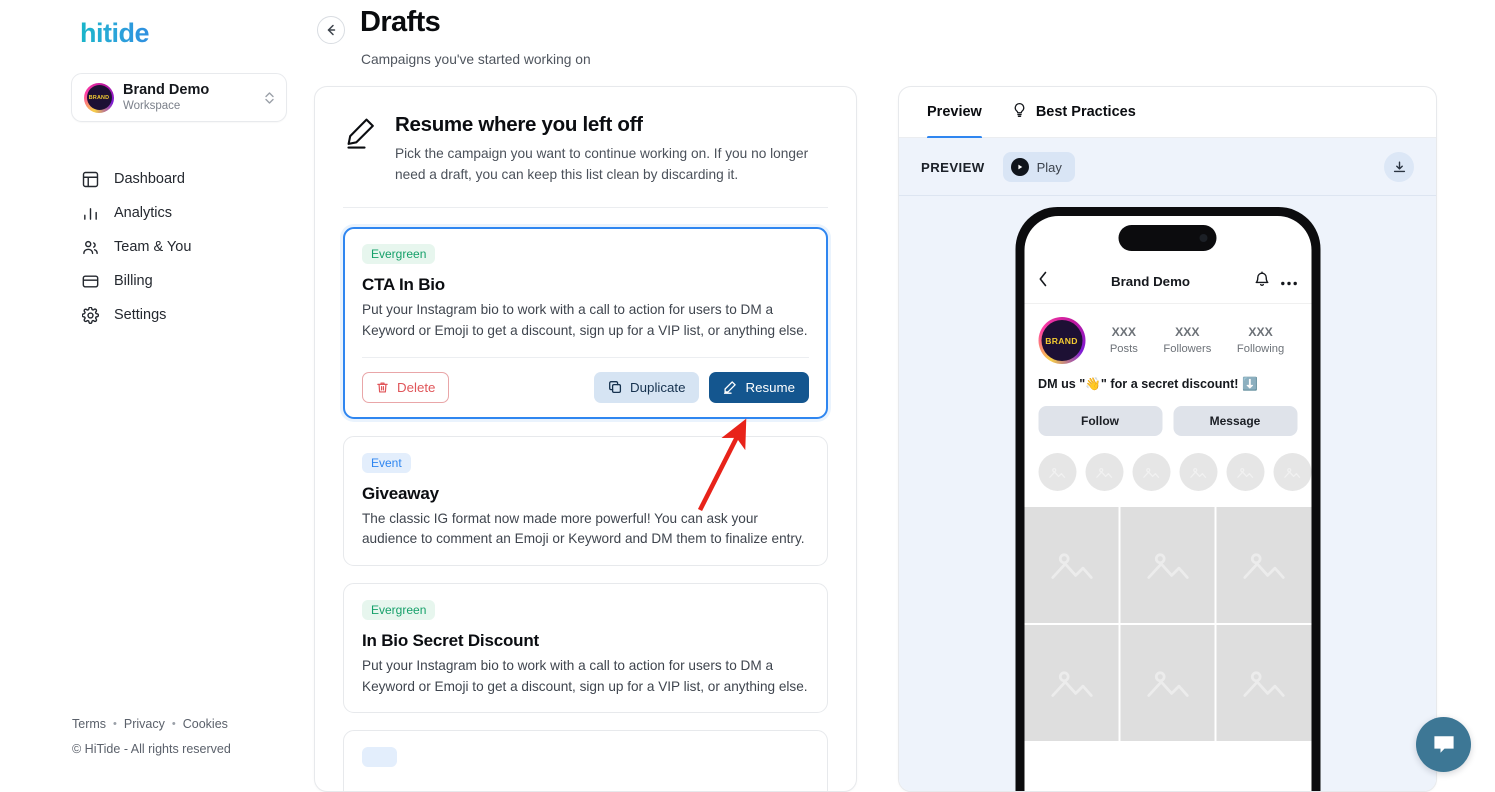  I want to click on download-button, so click(1399, 167).